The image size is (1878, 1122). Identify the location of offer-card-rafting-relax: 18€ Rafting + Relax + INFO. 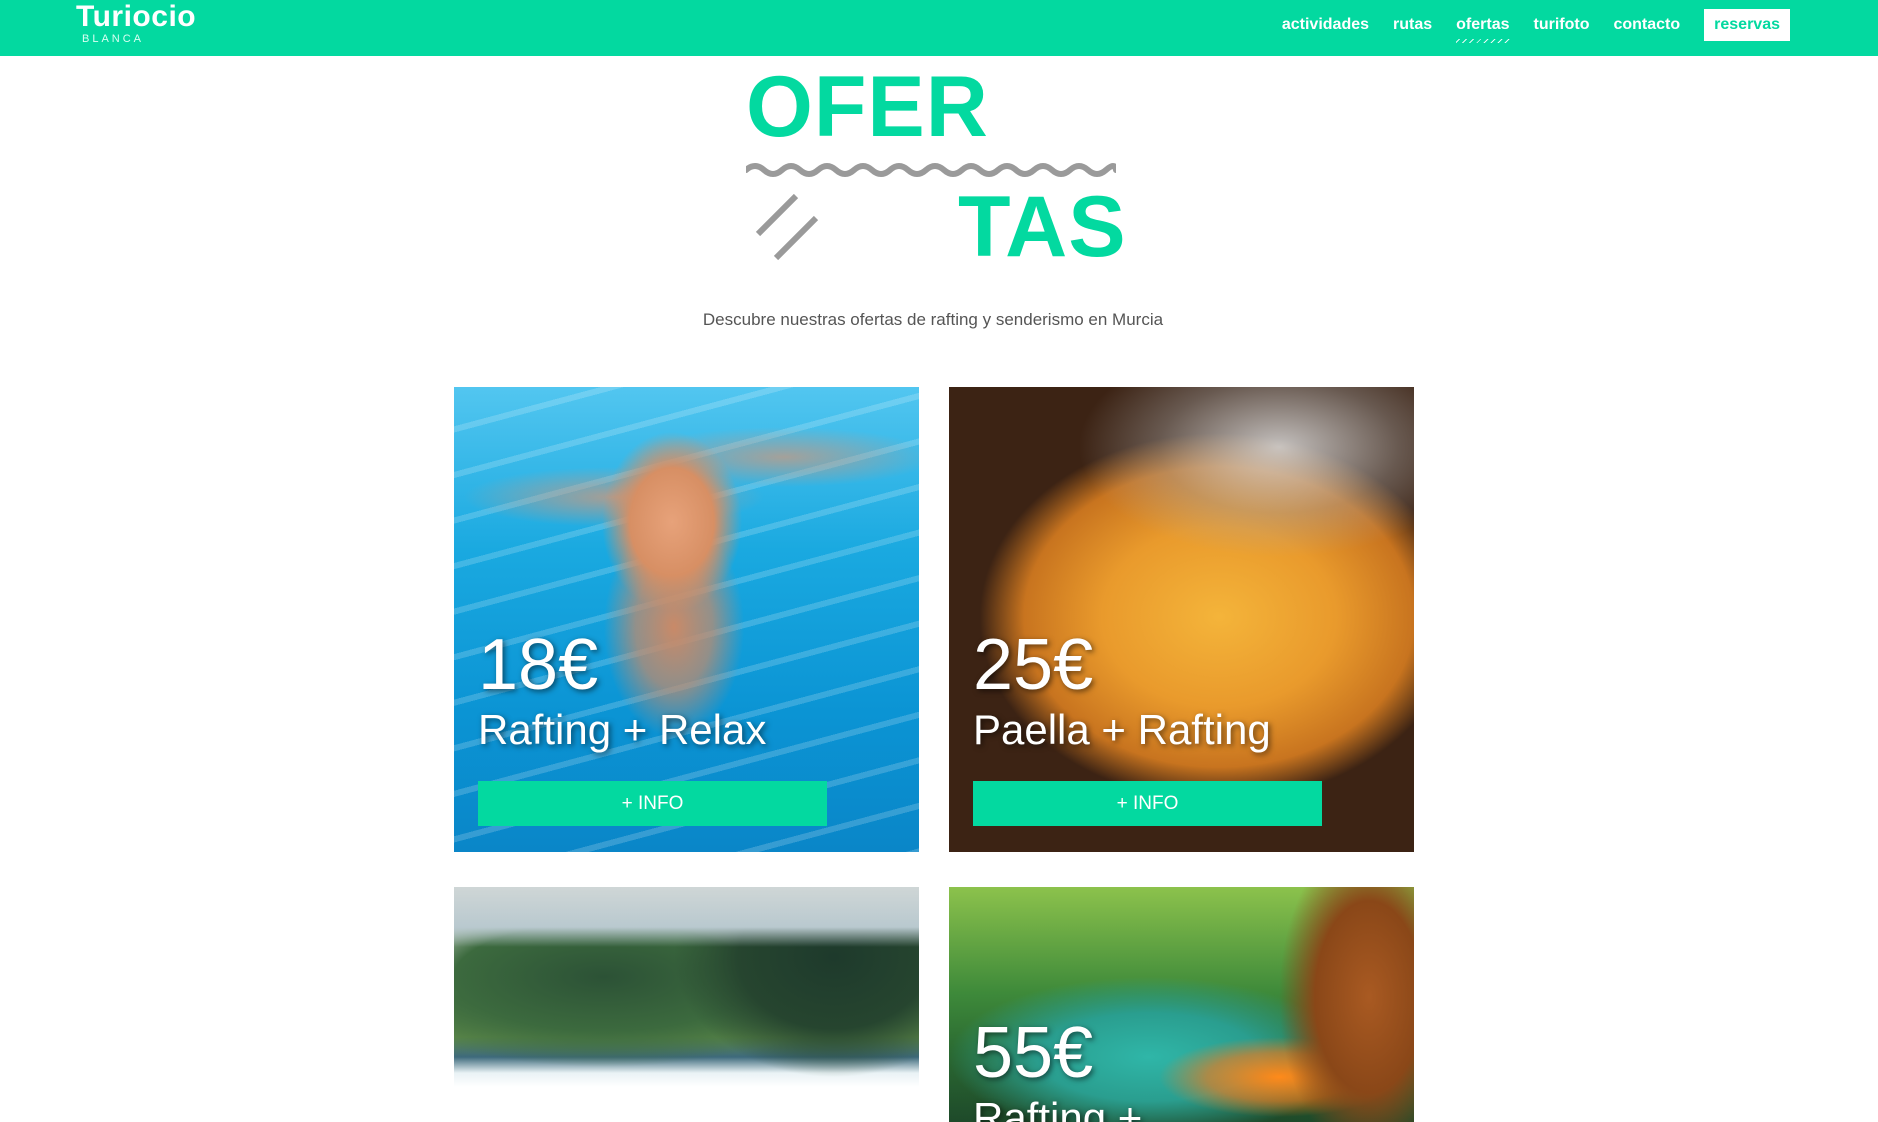
(686, 619).